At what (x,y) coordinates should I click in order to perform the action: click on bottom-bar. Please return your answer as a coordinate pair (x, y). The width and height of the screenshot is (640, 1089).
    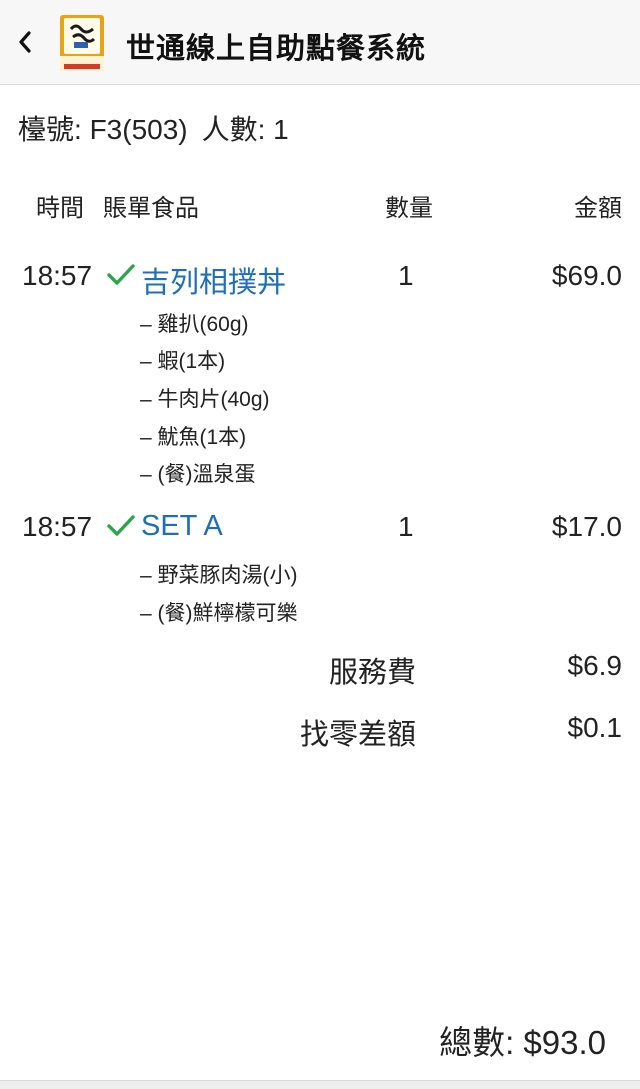
    Looking at the image, I should click on (320, 1084).